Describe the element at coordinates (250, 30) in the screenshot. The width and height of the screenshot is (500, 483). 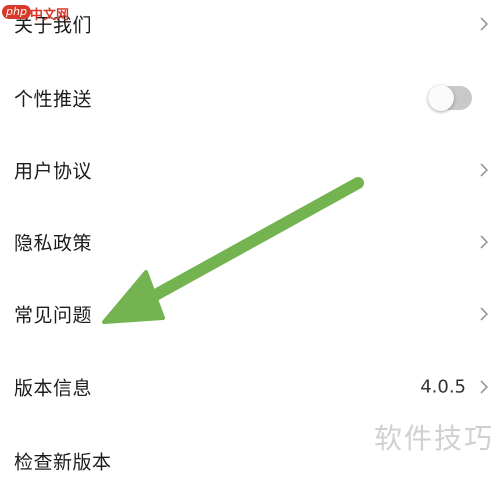
I see `settings-item-about-us: 关于我们` at that location.